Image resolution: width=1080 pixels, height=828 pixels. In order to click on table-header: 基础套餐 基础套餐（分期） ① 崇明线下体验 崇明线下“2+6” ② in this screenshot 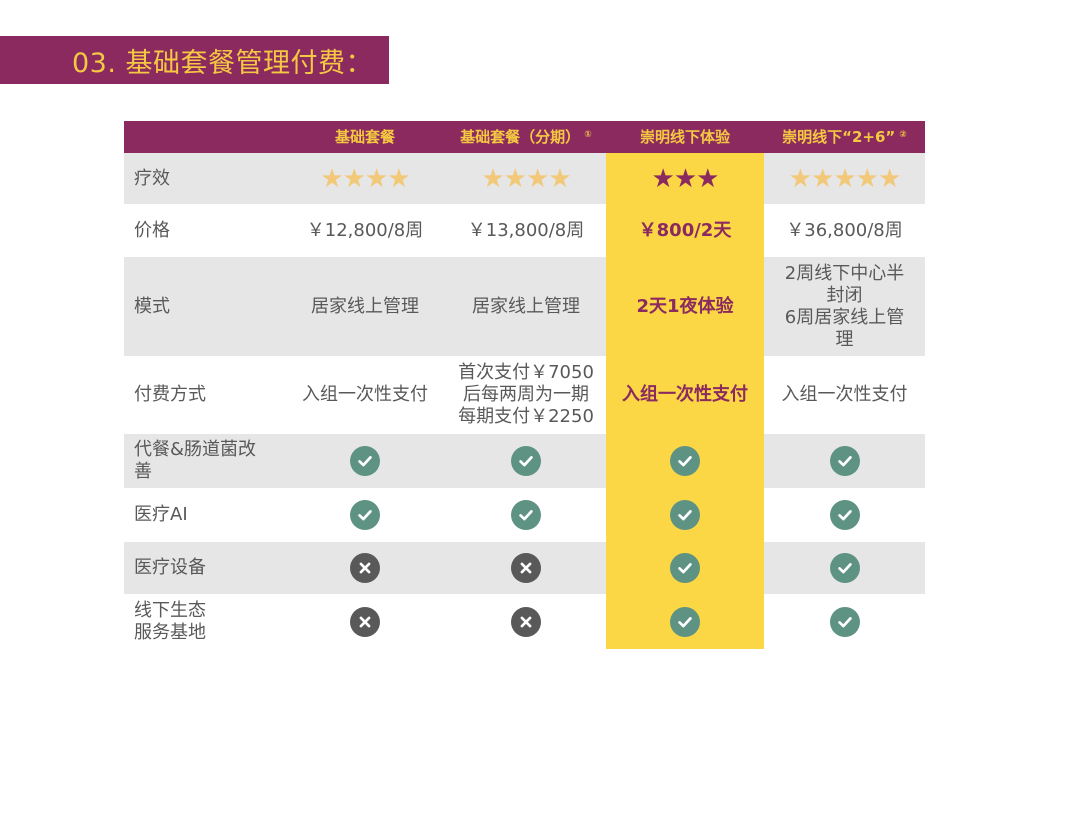, I will do `click(524, 137)`.